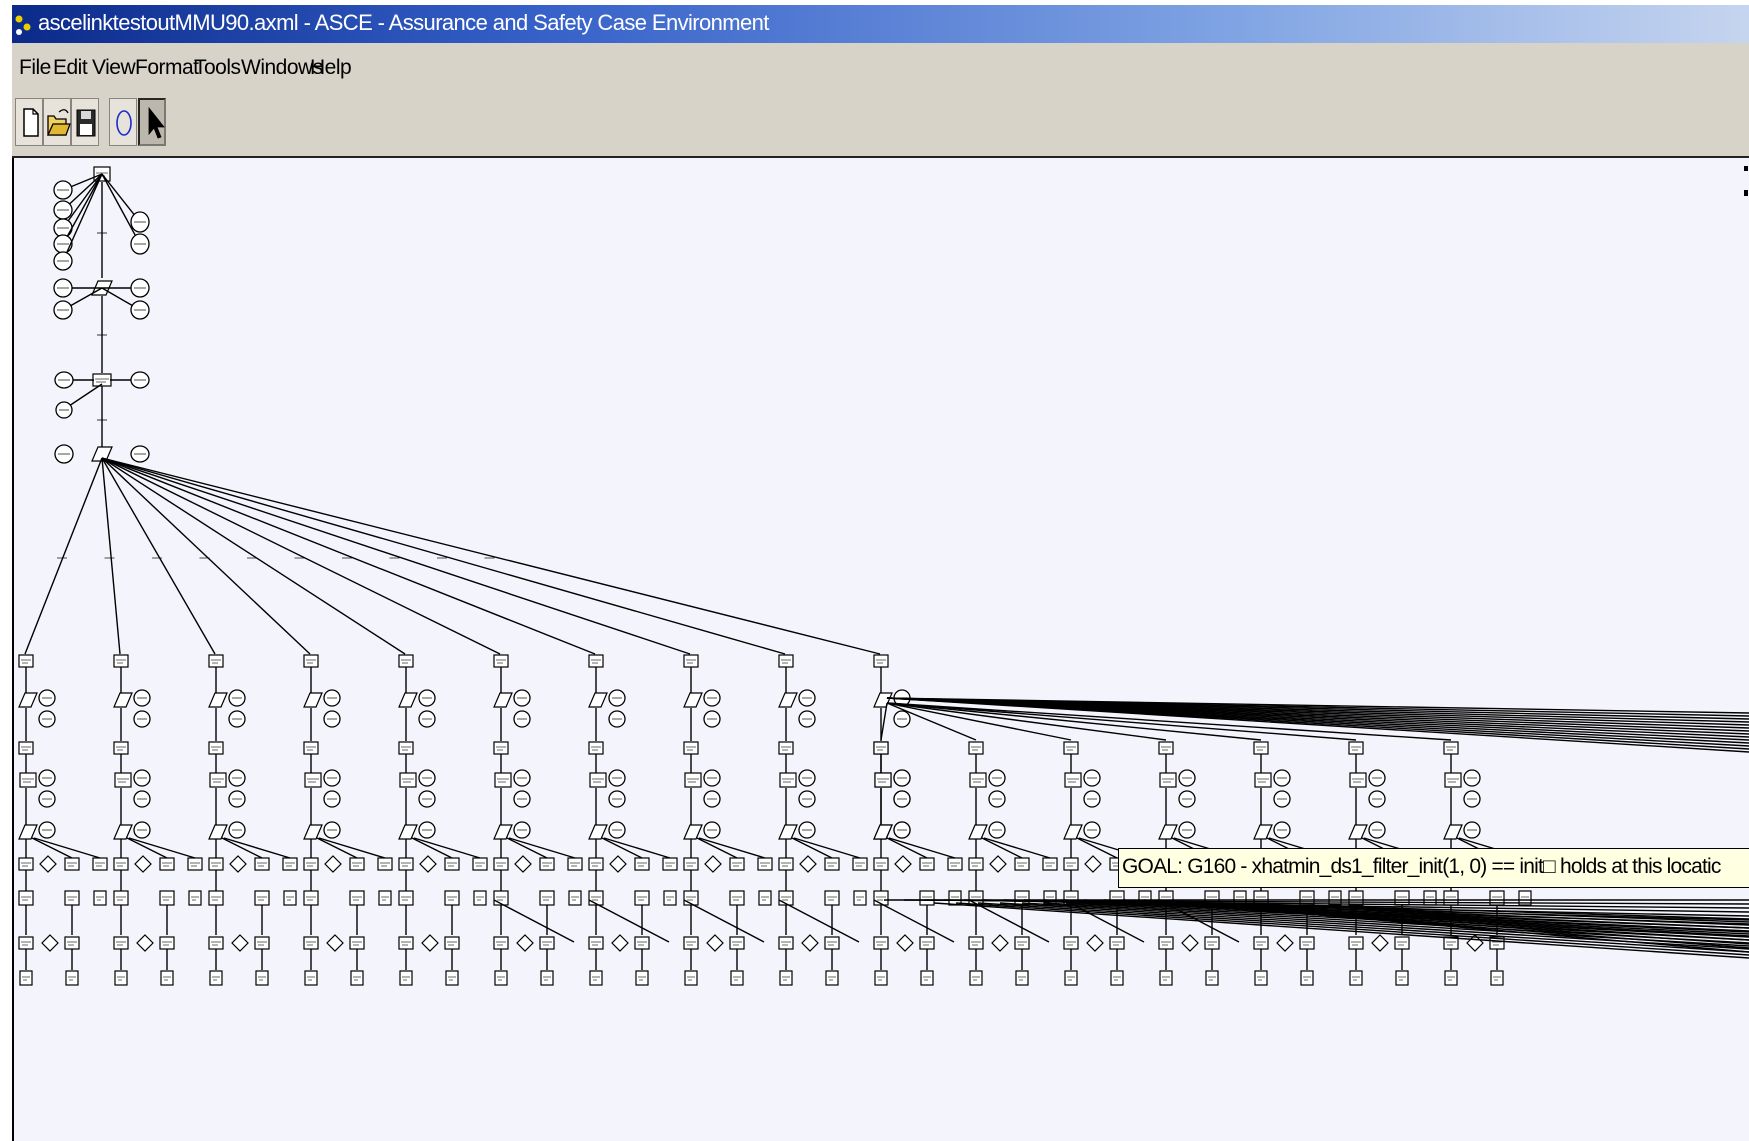 The width and height of the screenshot is (1749, 1141). What do you see at coordinates (114, 68) in the screenshot?
I see `menu-view: View` at bounding box center [114, 68].